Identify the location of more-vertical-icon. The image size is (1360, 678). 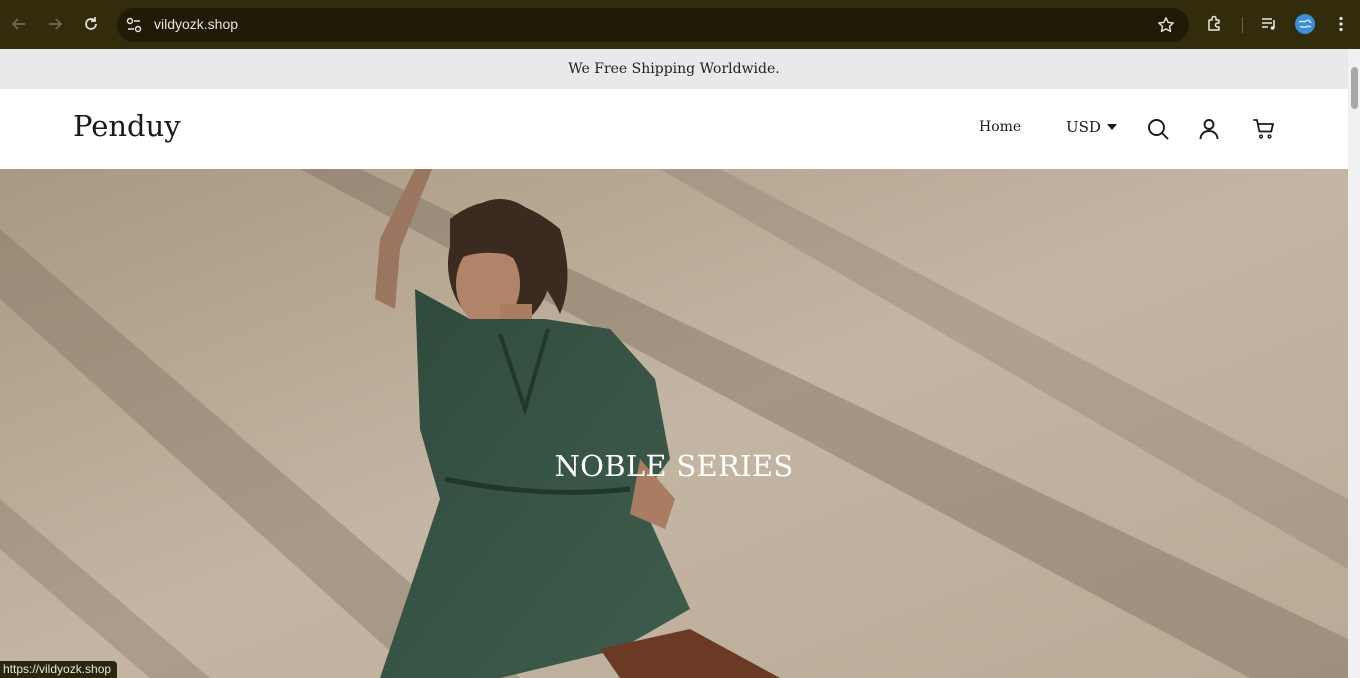
(1341, 24).